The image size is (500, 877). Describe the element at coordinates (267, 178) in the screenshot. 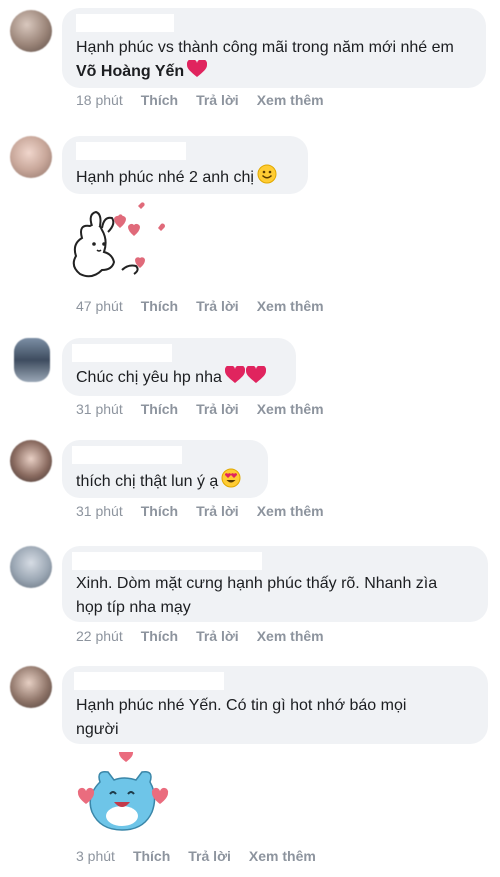

I see `smiling-face-icon` at that location.